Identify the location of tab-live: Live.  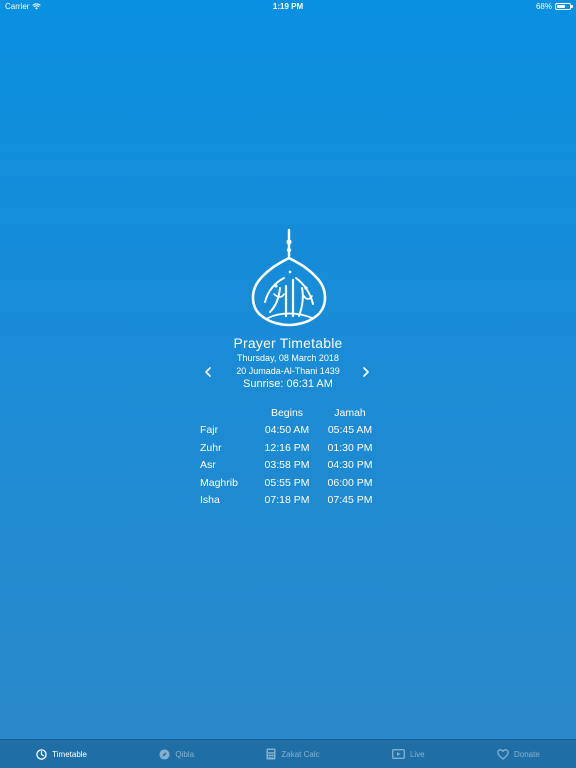
(408, 754).